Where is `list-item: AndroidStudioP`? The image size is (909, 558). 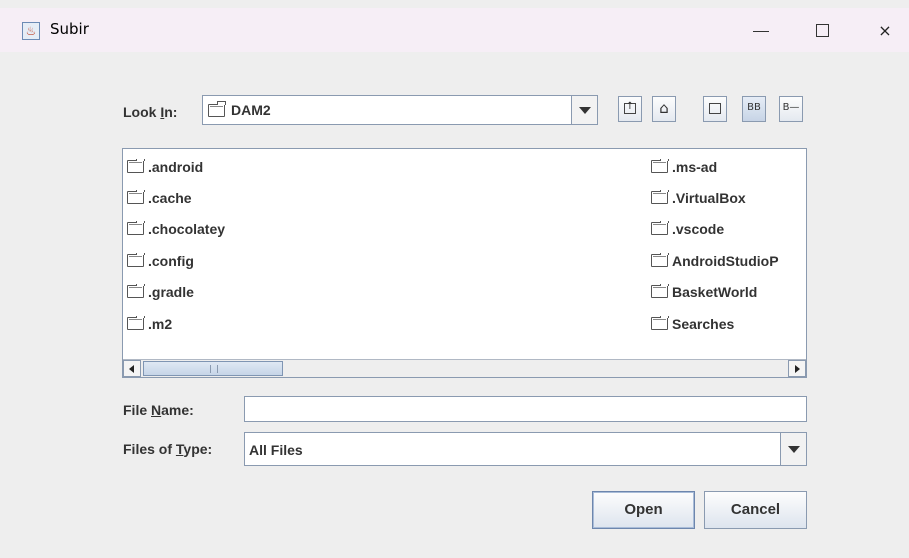 list-item: AndroidStudioP is located at coordinates (728, 261).